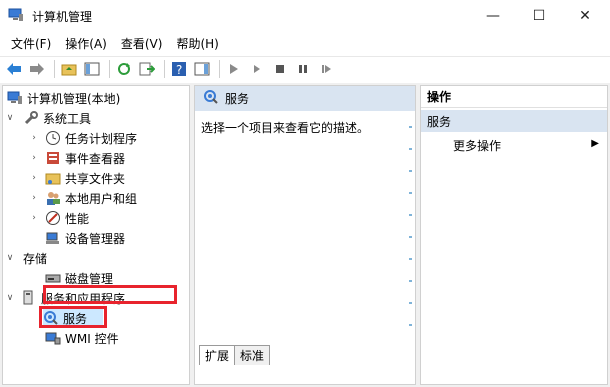 This screenshot has height=387, width=610. What do you see at coordinates (197, 43) in the screenshot?
I see `menu-help: 帮助(H)` at bounding box center [197, 43].